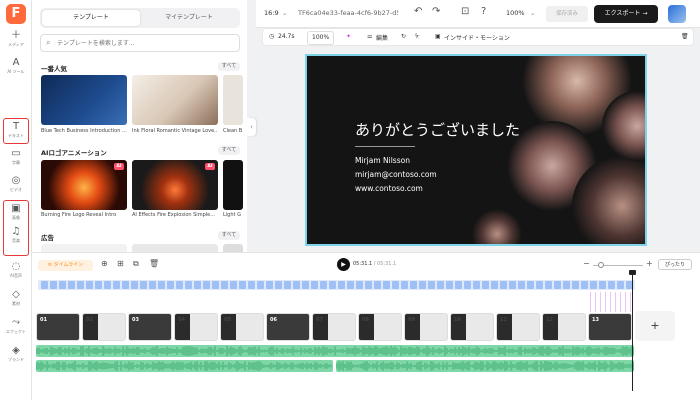  I want to click on nav-media: ＋メディア, so click(16, 41).